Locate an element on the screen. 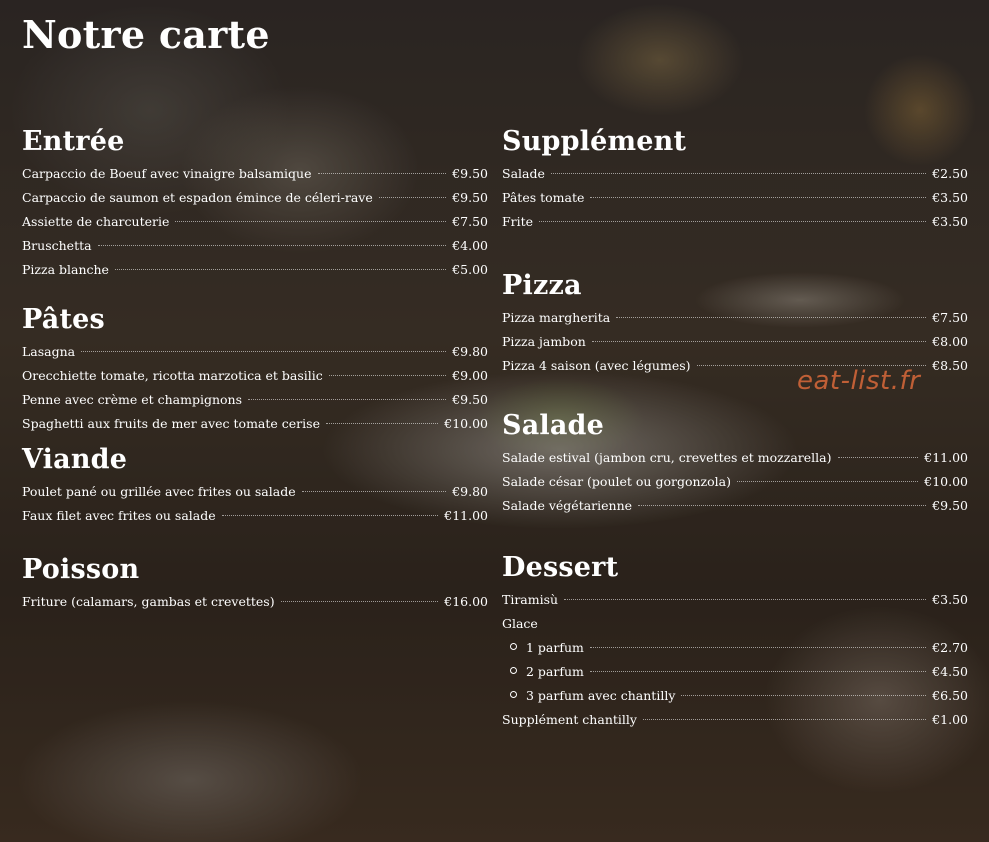 The image size is (989, 842). item-price: €6.50 is located at coordinates (950, 695).